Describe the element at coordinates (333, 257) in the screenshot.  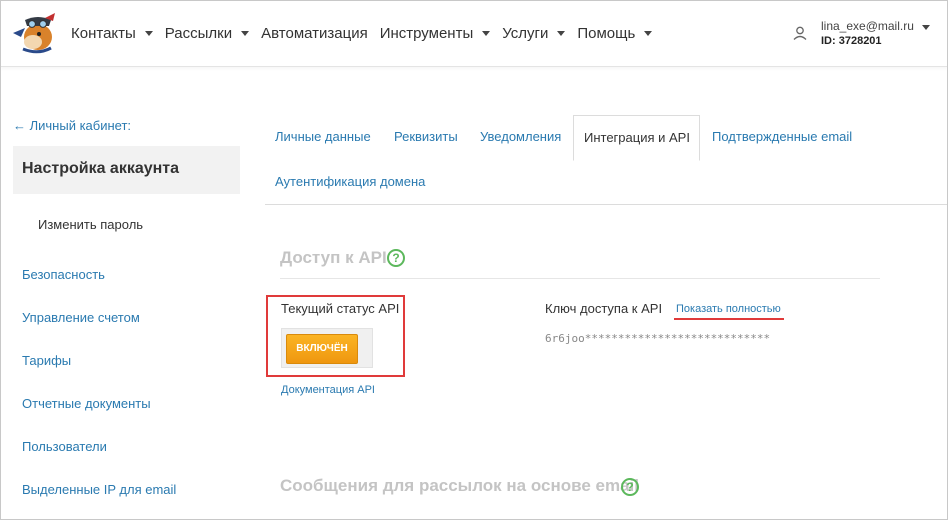
I see `api-section-title: Доступ к API` at that location.